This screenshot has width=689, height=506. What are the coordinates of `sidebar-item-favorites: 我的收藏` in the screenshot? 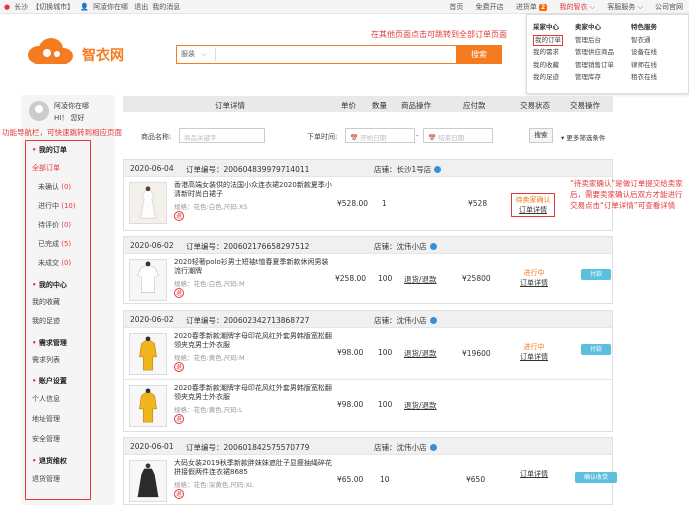 It's located at (46, 302).